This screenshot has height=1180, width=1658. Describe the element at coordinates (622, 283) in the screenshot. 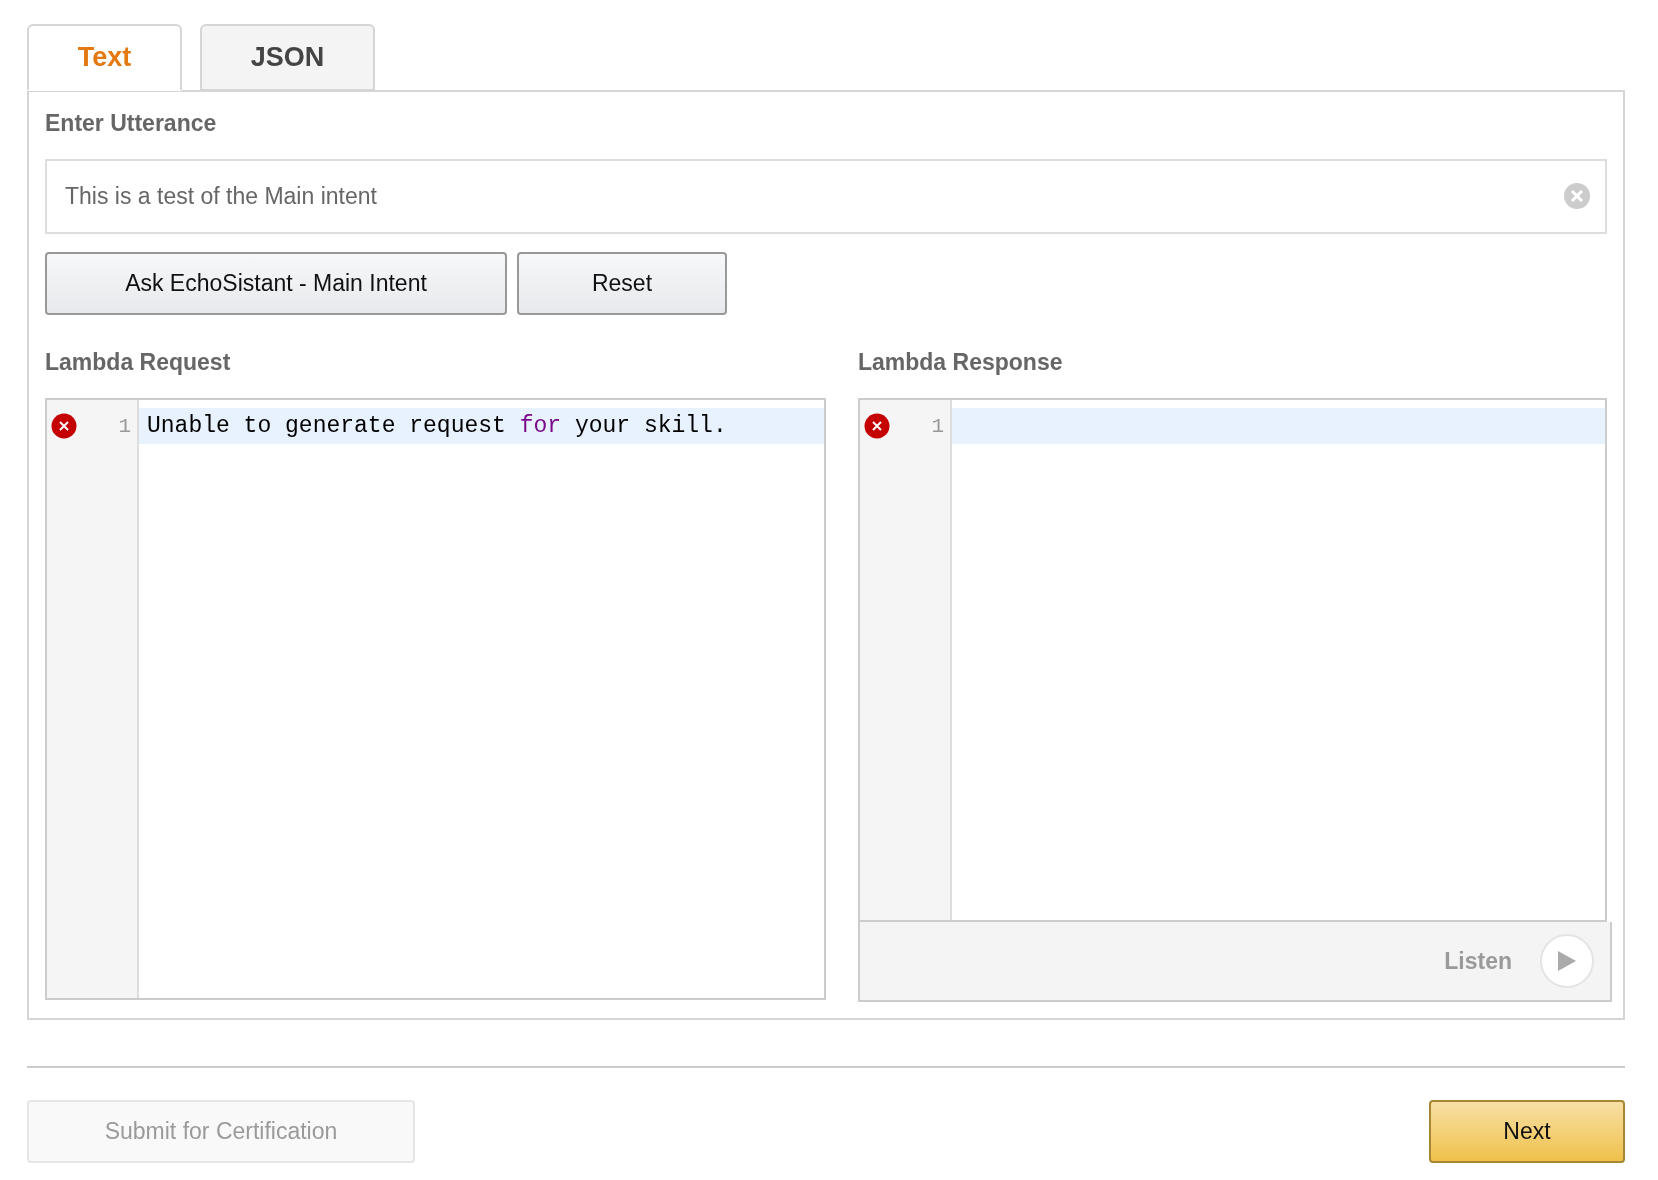

I see `reset-button: Reset` at that location.